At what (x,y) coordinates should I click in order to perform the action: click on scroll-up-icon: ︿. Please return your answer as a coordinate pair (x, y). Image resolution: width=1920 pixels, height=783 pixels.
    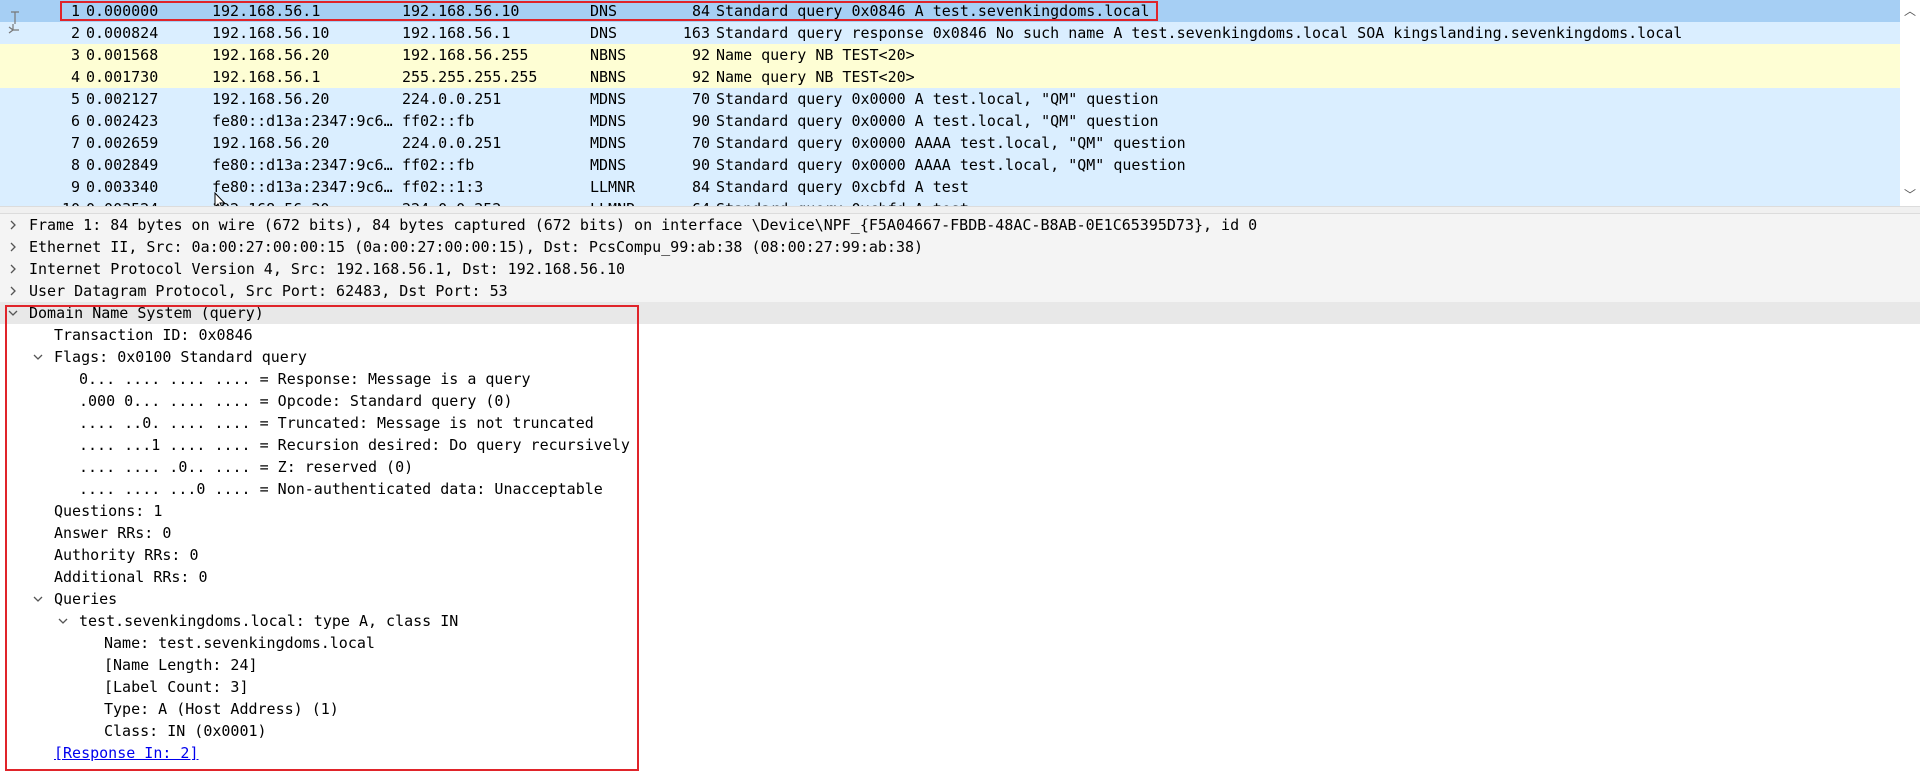
    Looking at the image, I should click on (1910, 10).